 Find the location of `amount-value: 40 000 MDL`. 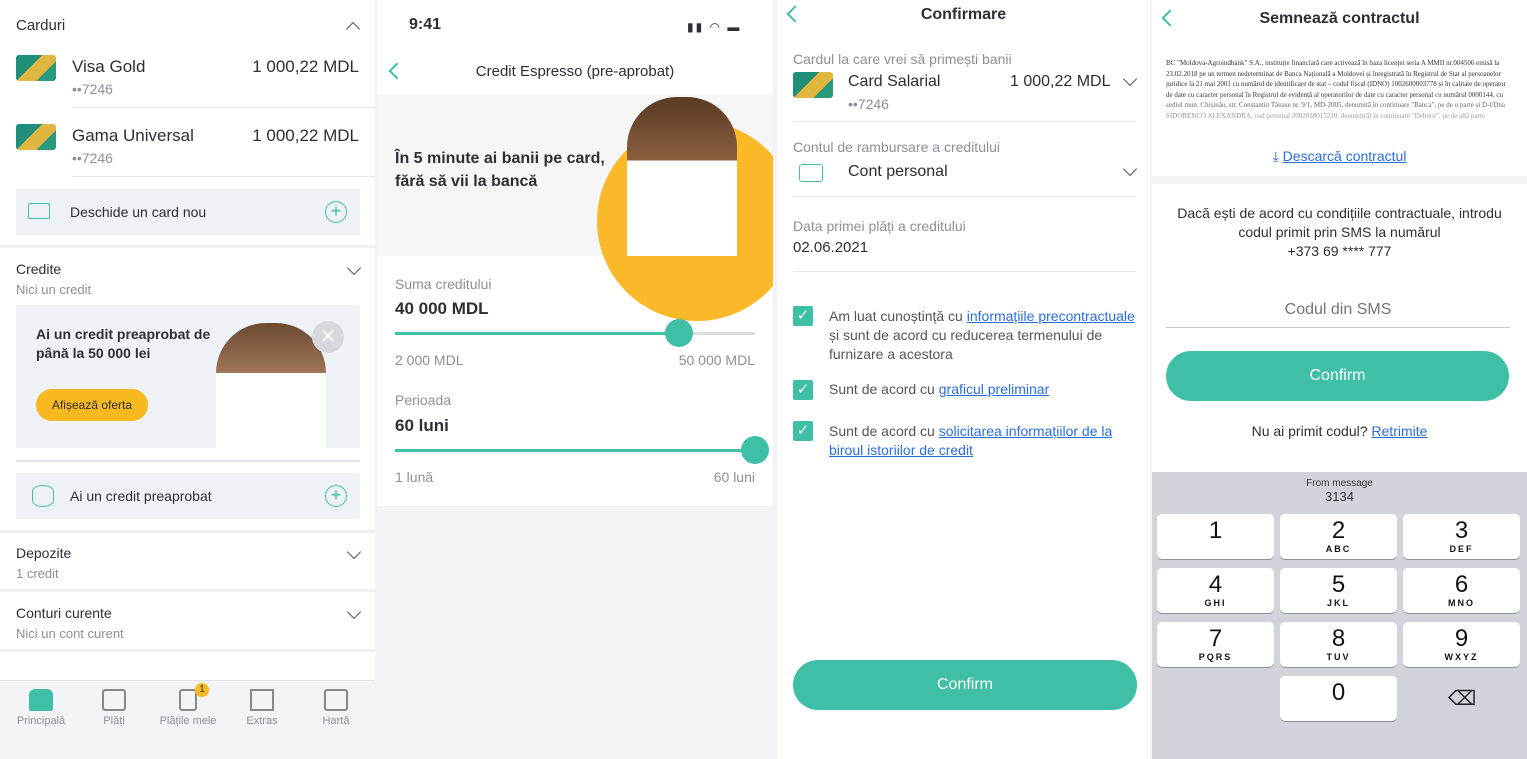

amount-value: 40 000 MDL is located at coordinates (442, 308).